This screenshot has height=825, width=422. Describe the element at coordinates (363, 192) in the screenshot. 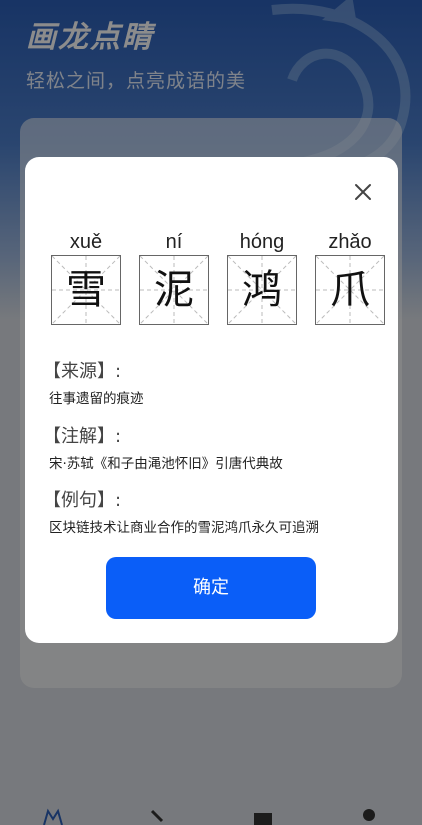

I see `close-icon` at that location.